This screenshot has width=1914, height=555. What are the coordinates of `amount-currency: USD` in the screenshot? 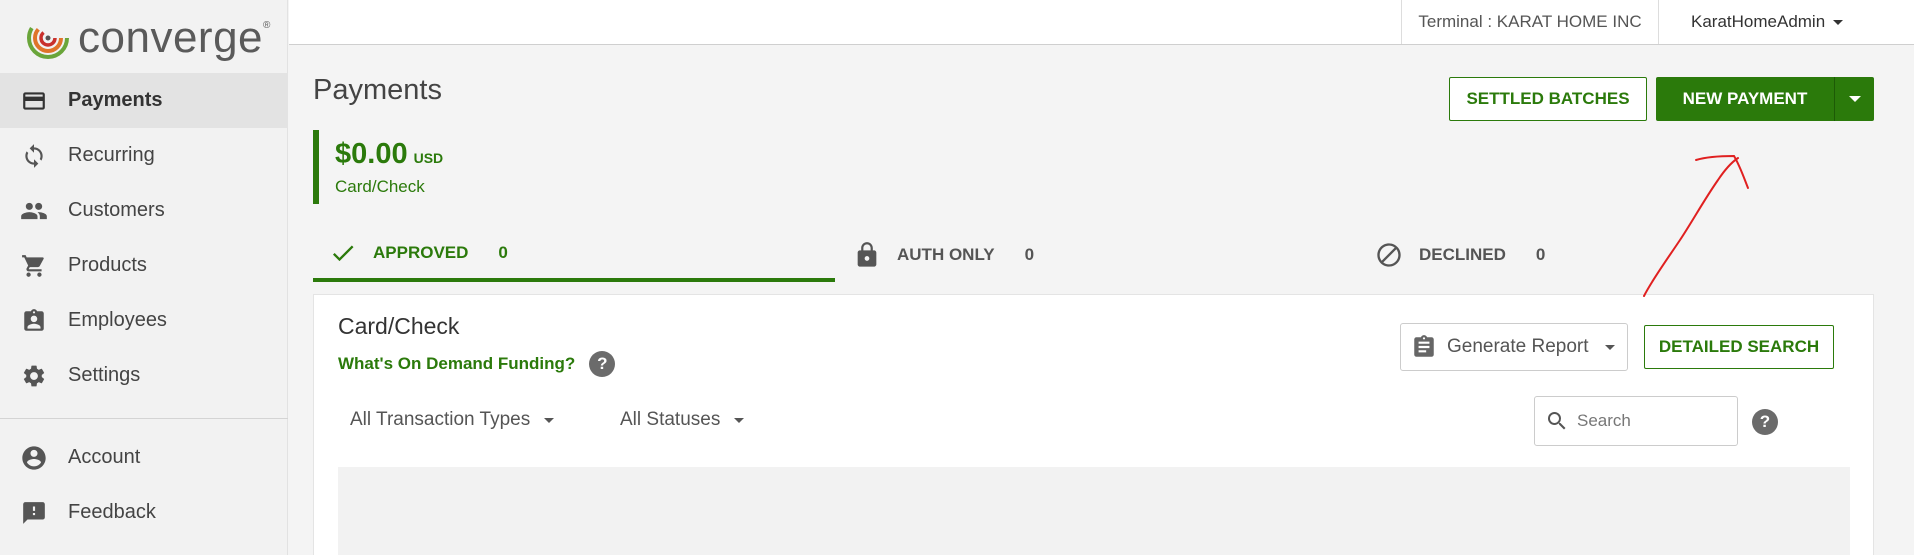 It's located at (428, 158).